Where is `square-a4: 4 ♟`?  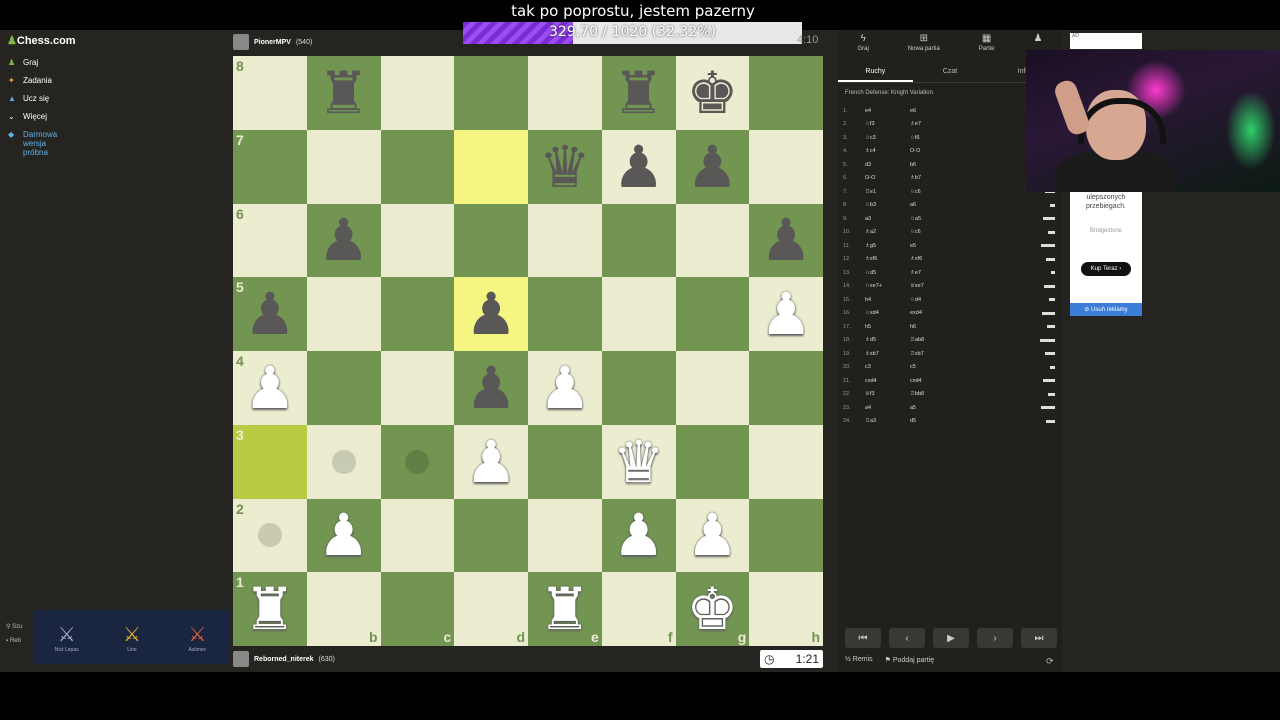 square-a4: 4 ♟ is located at coordinates (270, 388).